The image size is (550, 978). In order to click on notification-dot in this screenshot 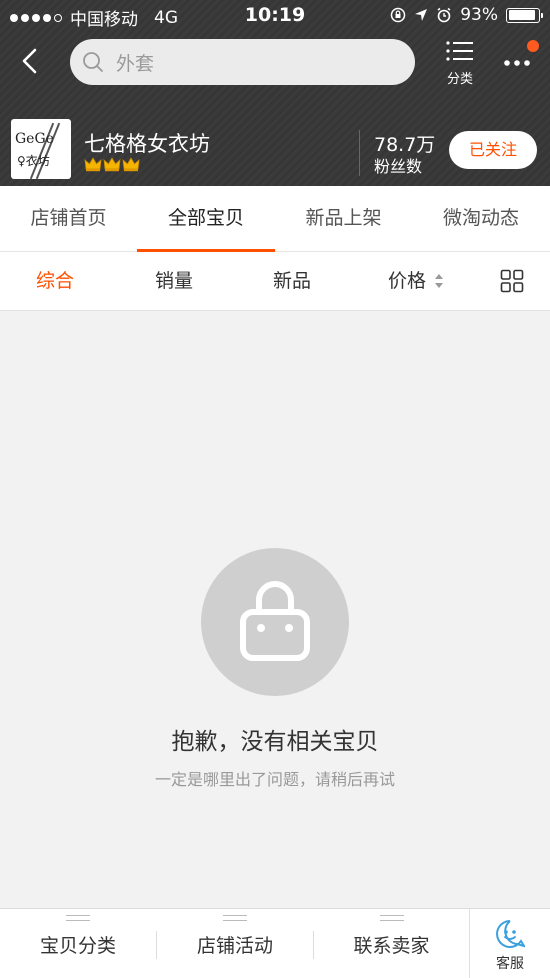, I will do `click(533, 46)`.